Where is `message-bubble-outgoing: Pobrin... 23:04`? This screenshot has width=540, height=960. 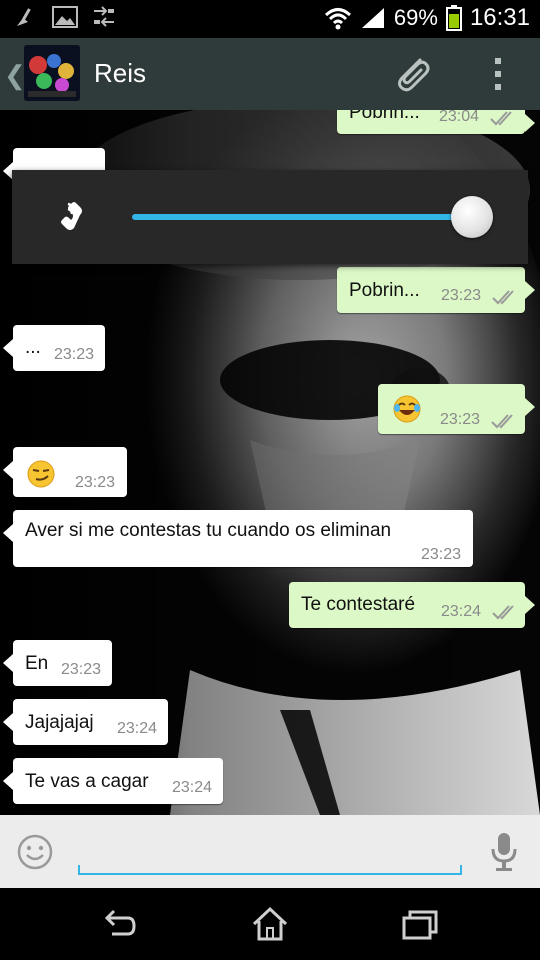 message-bubble-outgoing: Pobrin... 23:04 is located at coordinates (436, 122).